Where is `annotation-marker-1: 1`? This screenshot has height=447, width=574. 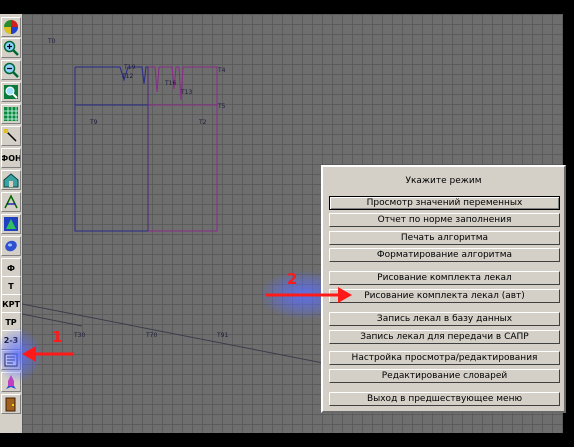
annotation-marker-1: 1 is located at coordinates (57, 337).